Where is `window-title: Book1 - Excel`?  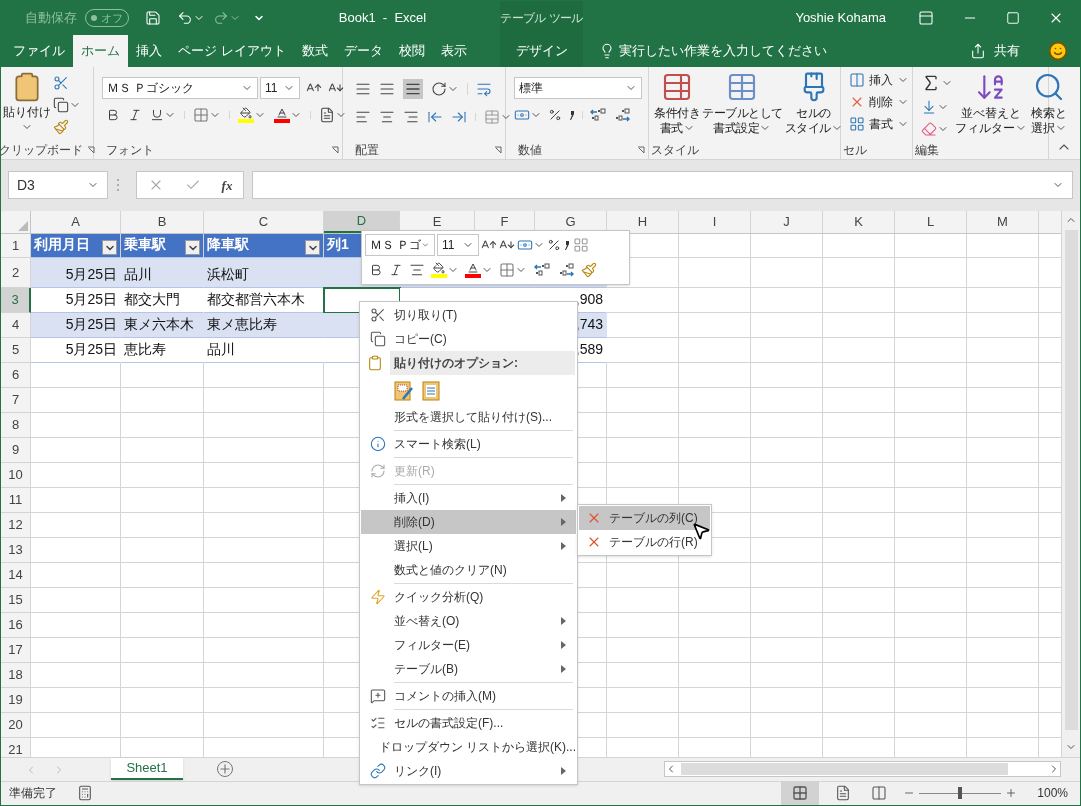 window-title: Book1 - Excel is located at coordinates (382, 18).